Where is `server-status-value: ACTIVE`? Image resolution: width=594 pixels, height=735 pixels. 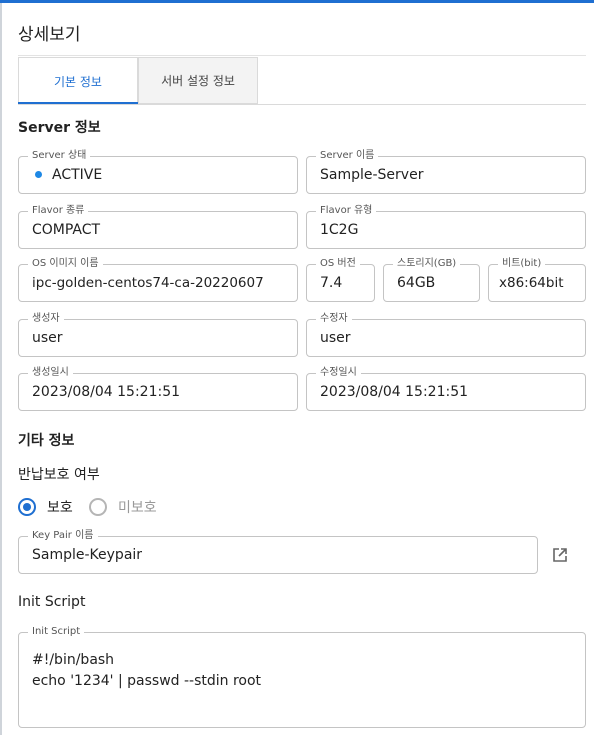 server-status-value: ACTIVE is located at coordinates (67, 175).